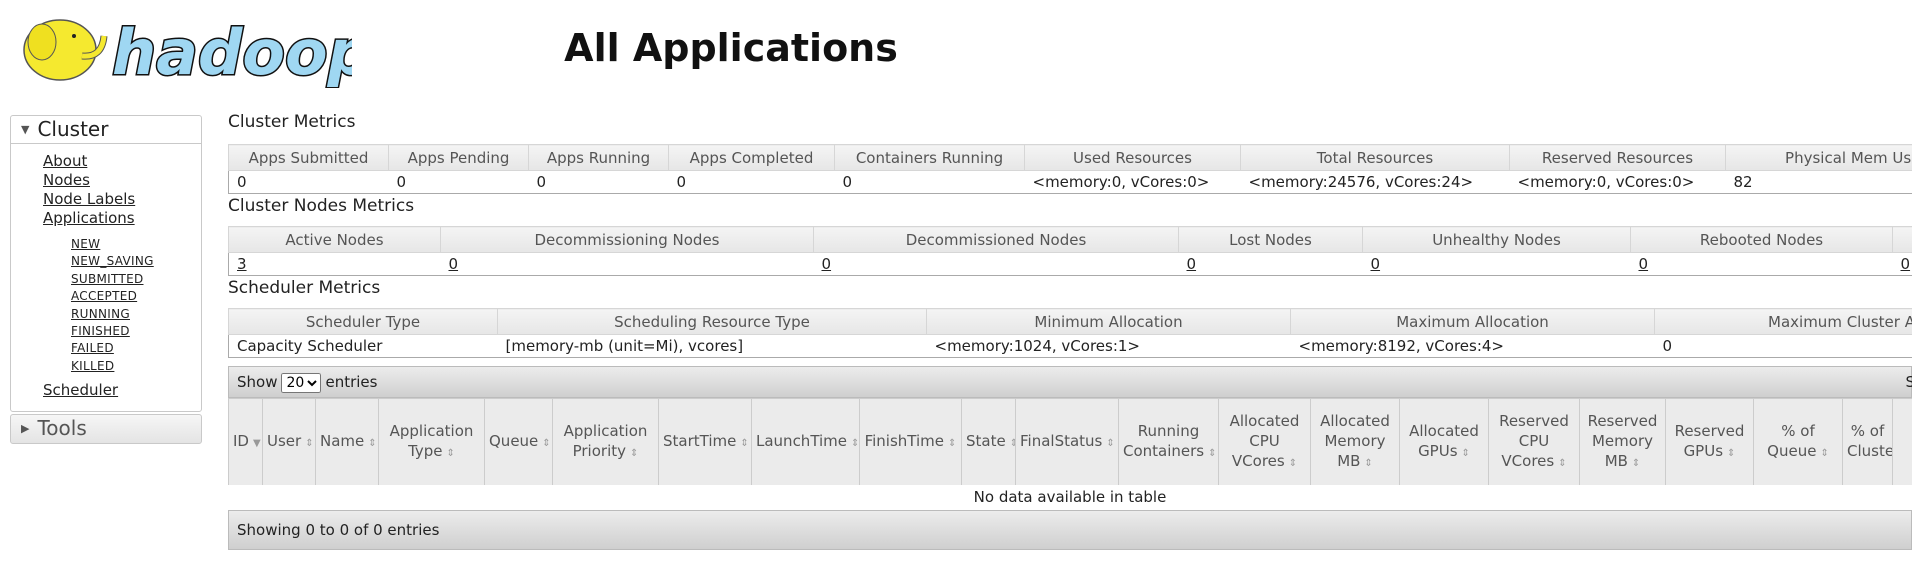  What do you see at coordinates (1132, 157) in the screenshot?
I see `column-header: Used Resources` at bounding box center [1132, 157].